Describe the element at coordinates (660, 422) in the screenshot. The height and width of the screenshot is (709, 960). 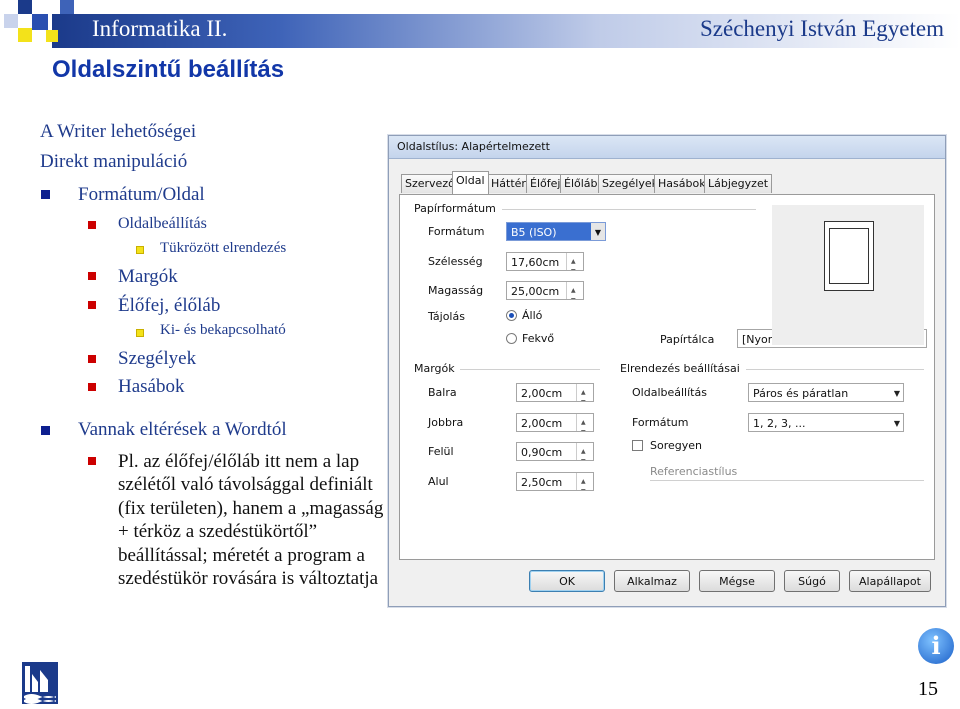
I see `numbering-format-label: Formátum` at that location.